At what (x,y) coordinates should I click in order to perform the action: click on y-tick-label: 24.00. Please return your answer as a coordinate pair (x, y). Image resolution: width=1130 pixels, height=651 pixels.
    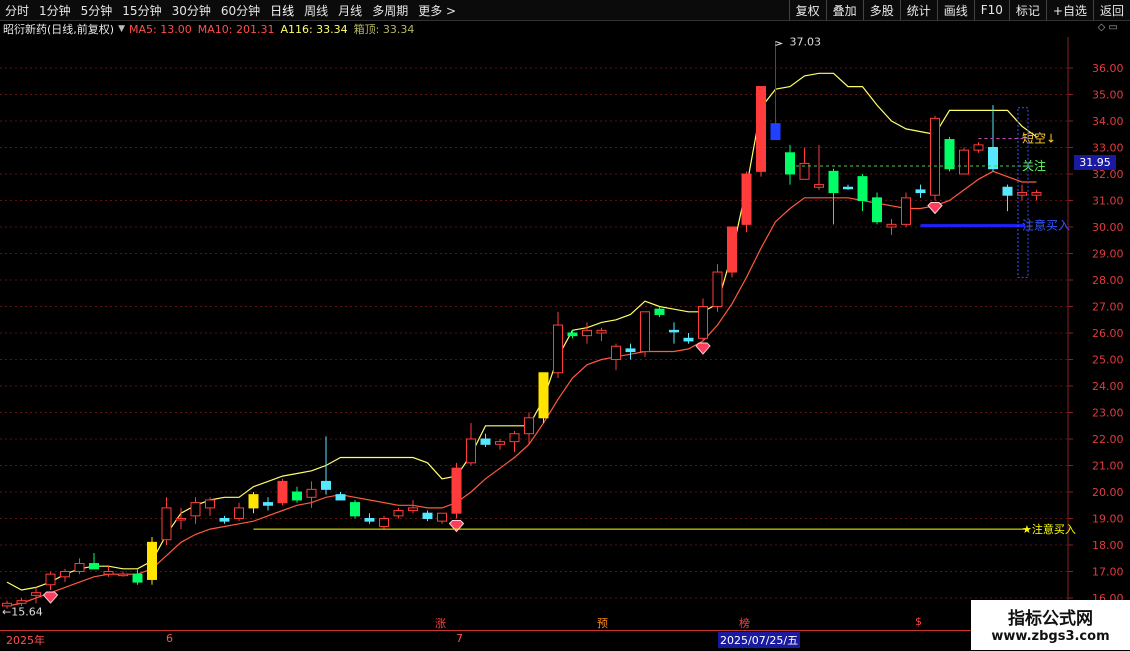
    Looking at the image, I should click on (1108, 386).